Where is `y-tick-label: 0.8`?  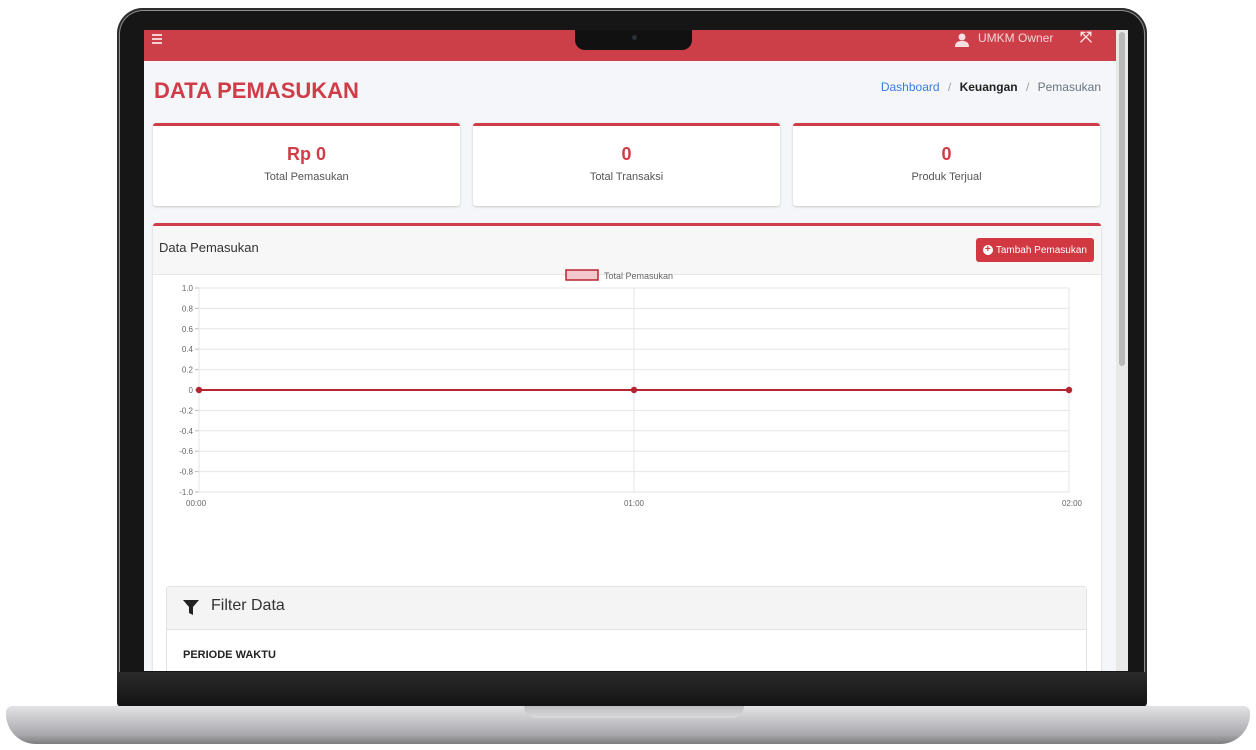
y-tick-label: 0.8 is located at coordinates (188, 308).